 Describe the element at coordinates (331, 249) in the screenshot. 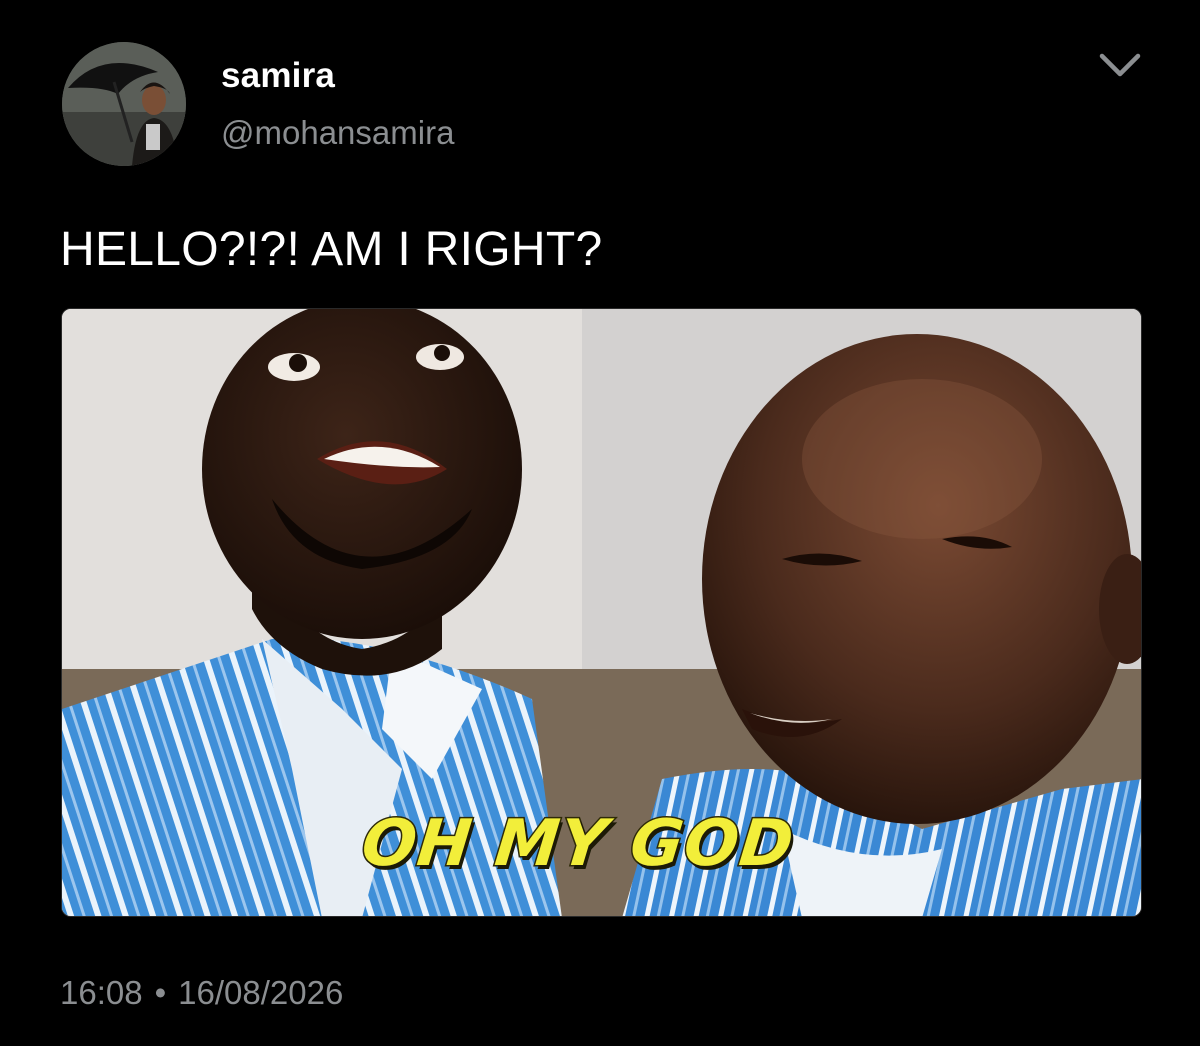

I see `tweet-text: HELLO?!?! AM I RIGHT?` at that location.